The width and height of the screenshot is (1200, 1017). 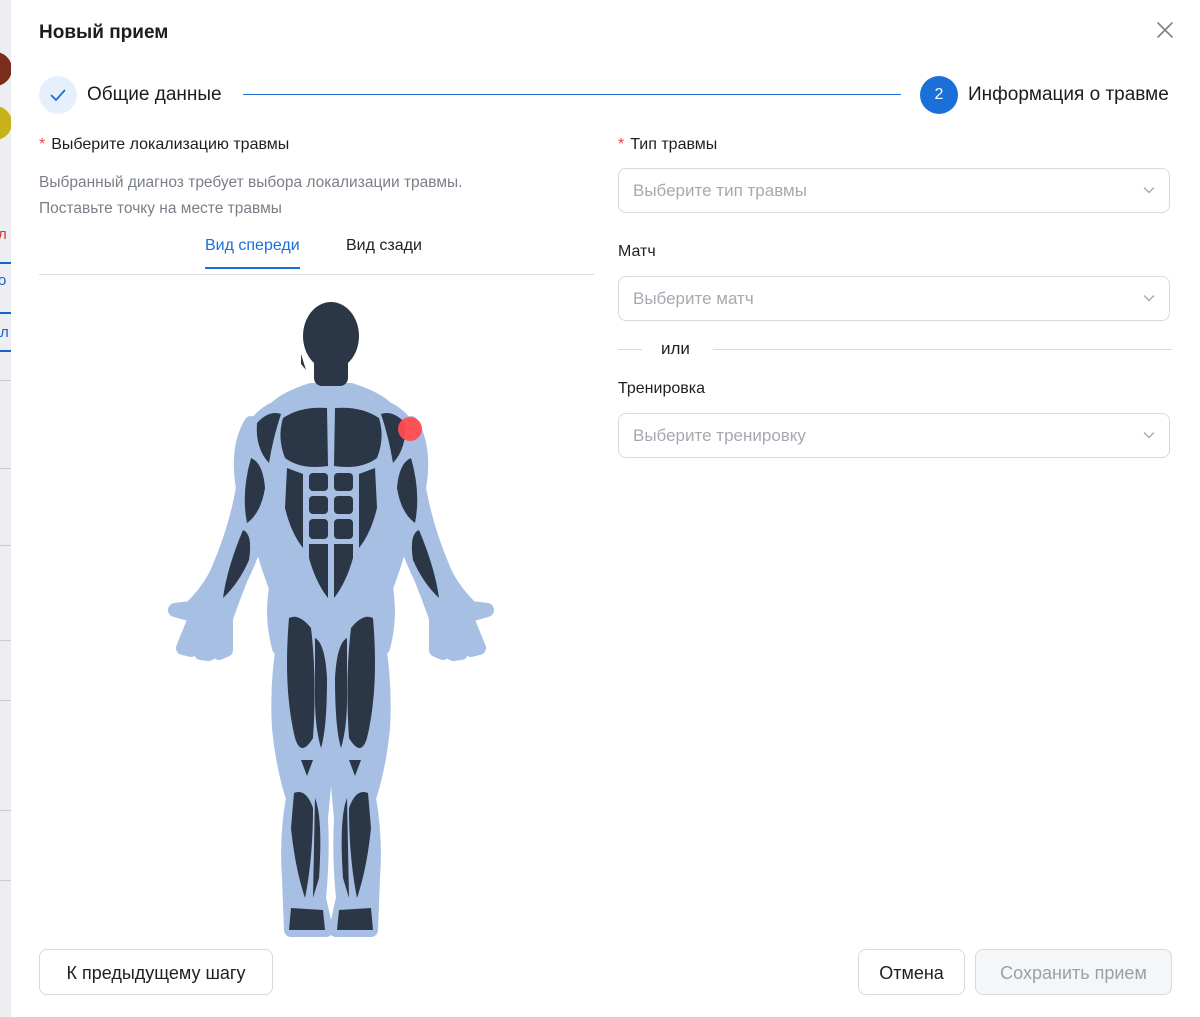 What do you see at coordinates (675, 348) in the screenshot?
I see `or-divider-text: или` at bounding box center [675, 348].